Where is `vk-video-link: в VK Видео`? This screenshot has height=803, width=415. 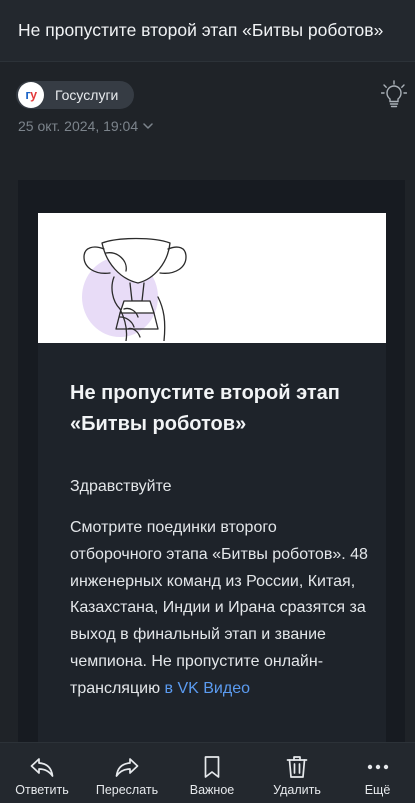 vk-video-link: в VK Видео is located at coordinates (207, 688).